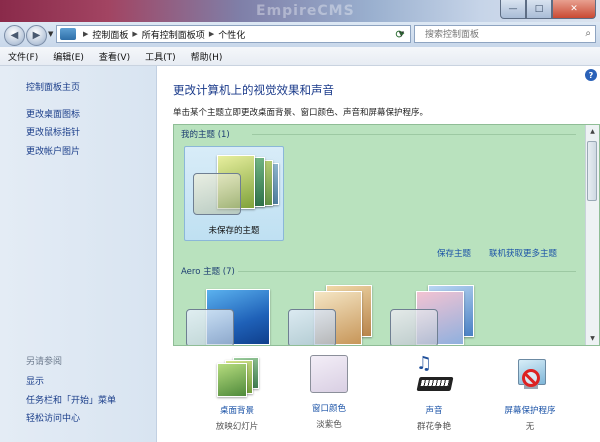 This screenshot has width=600, height=442. I want to click on title-bar: EmpireCMS — □ ✕, so click(300, 11).